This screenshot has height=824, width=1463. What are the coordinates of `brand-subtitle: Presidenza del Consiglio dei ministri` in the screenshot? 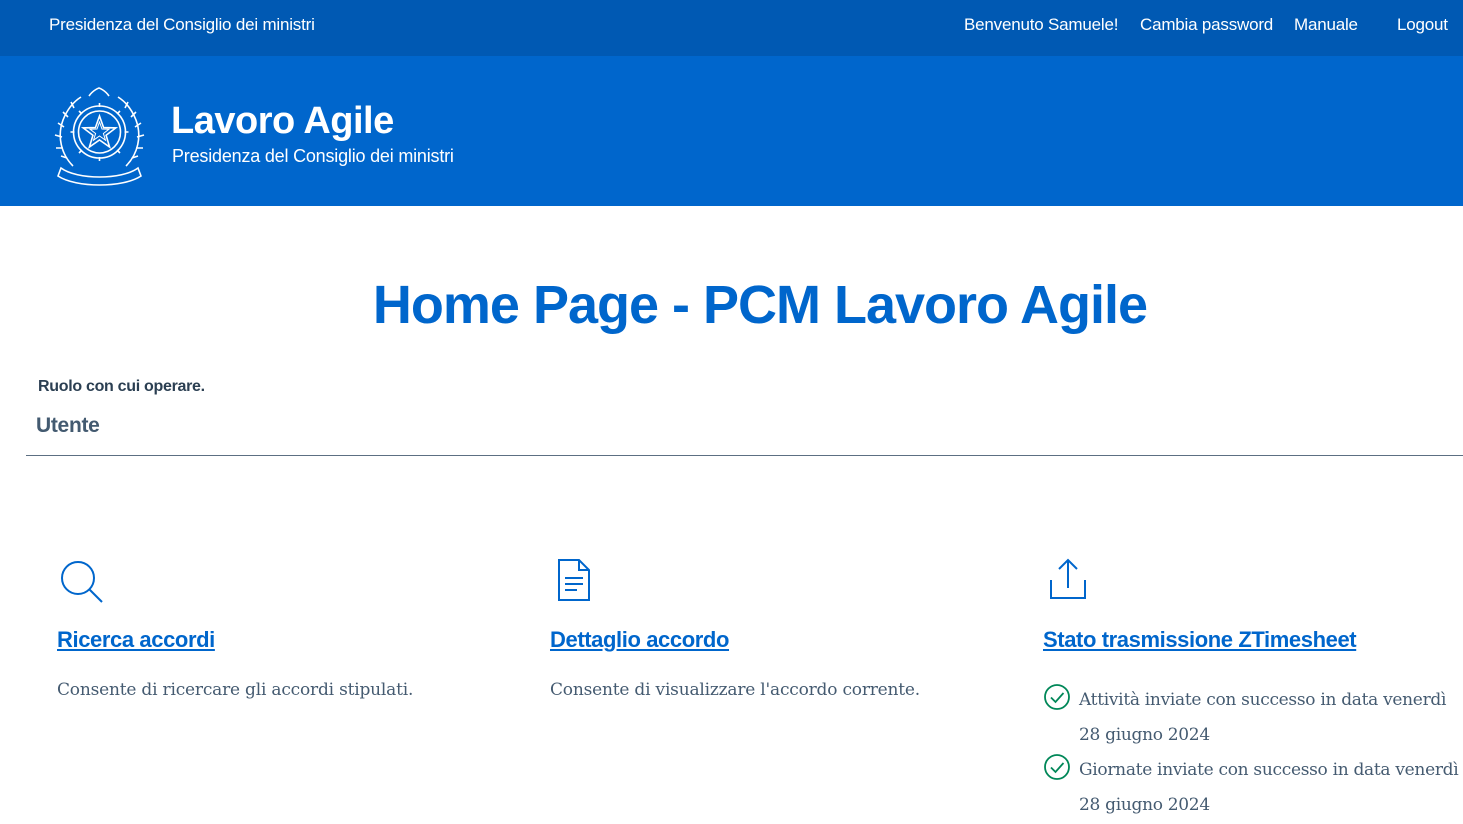 It's located at (313, 156).